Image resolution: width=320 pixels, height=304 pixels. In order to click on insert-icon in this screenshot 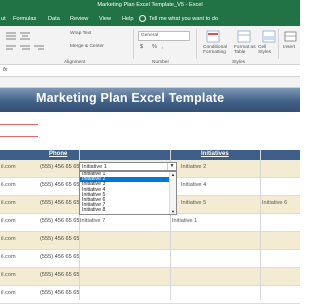, I will do `click(291, 37)`.